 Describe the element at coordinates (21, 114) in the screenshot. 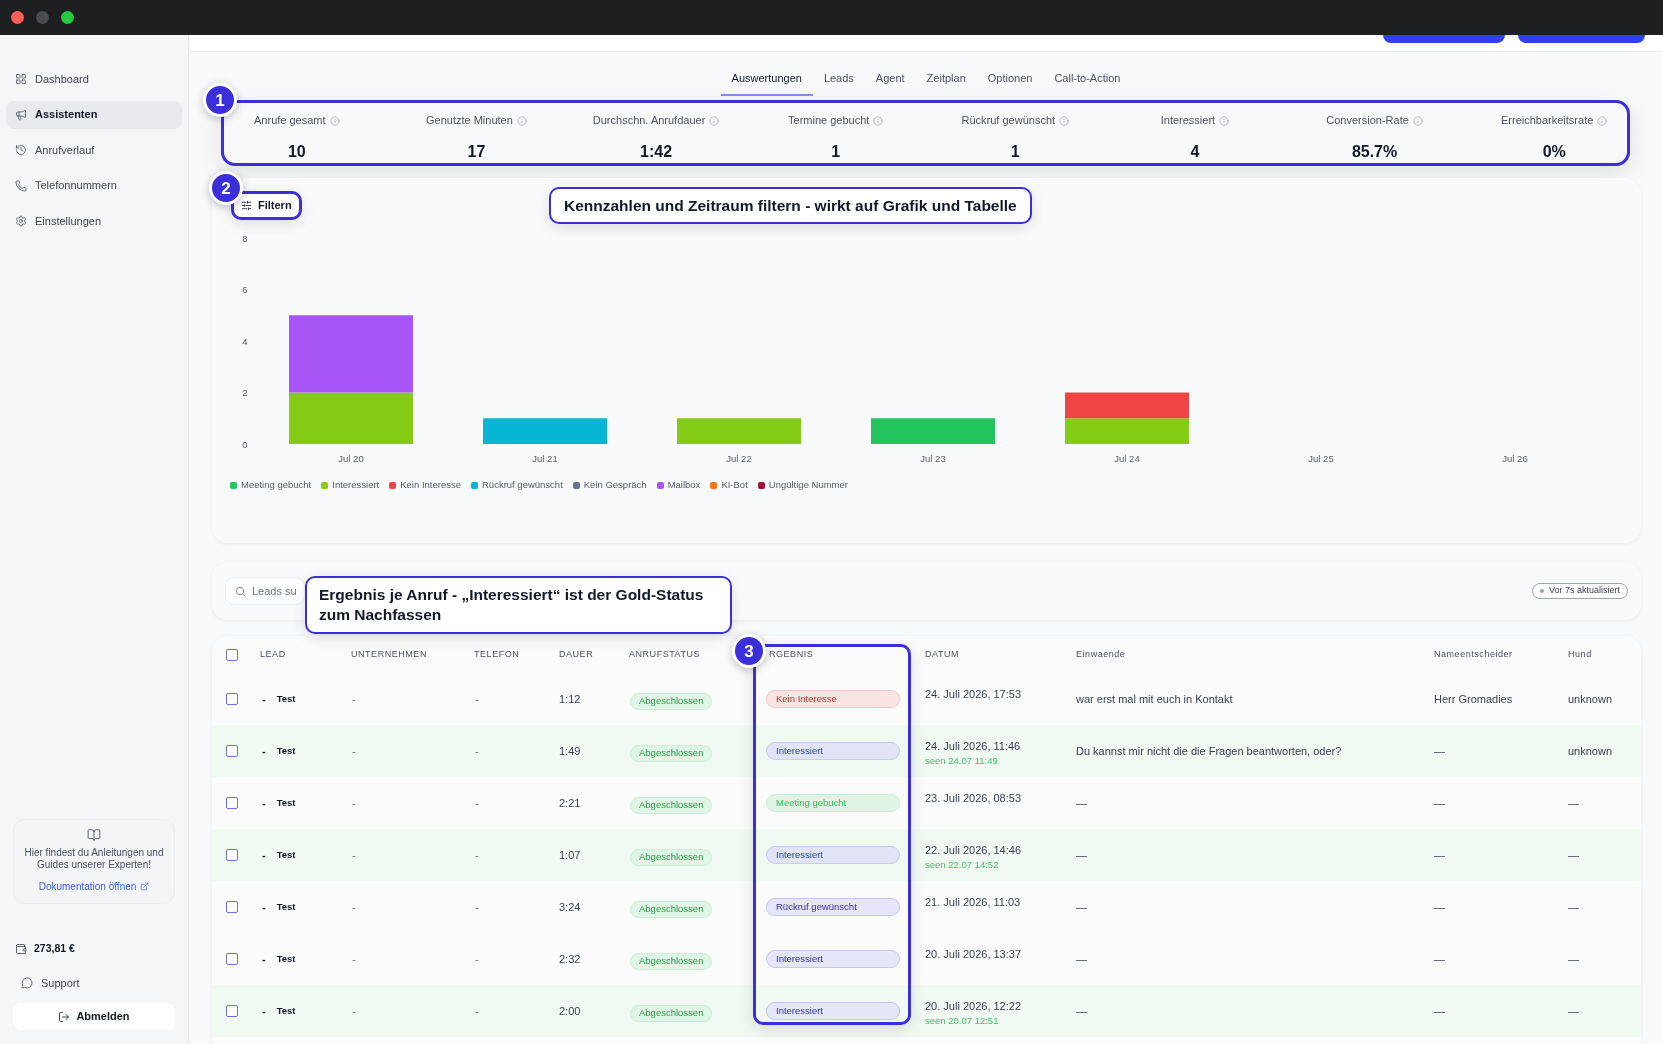

I see `megaphone-icon` at that location.